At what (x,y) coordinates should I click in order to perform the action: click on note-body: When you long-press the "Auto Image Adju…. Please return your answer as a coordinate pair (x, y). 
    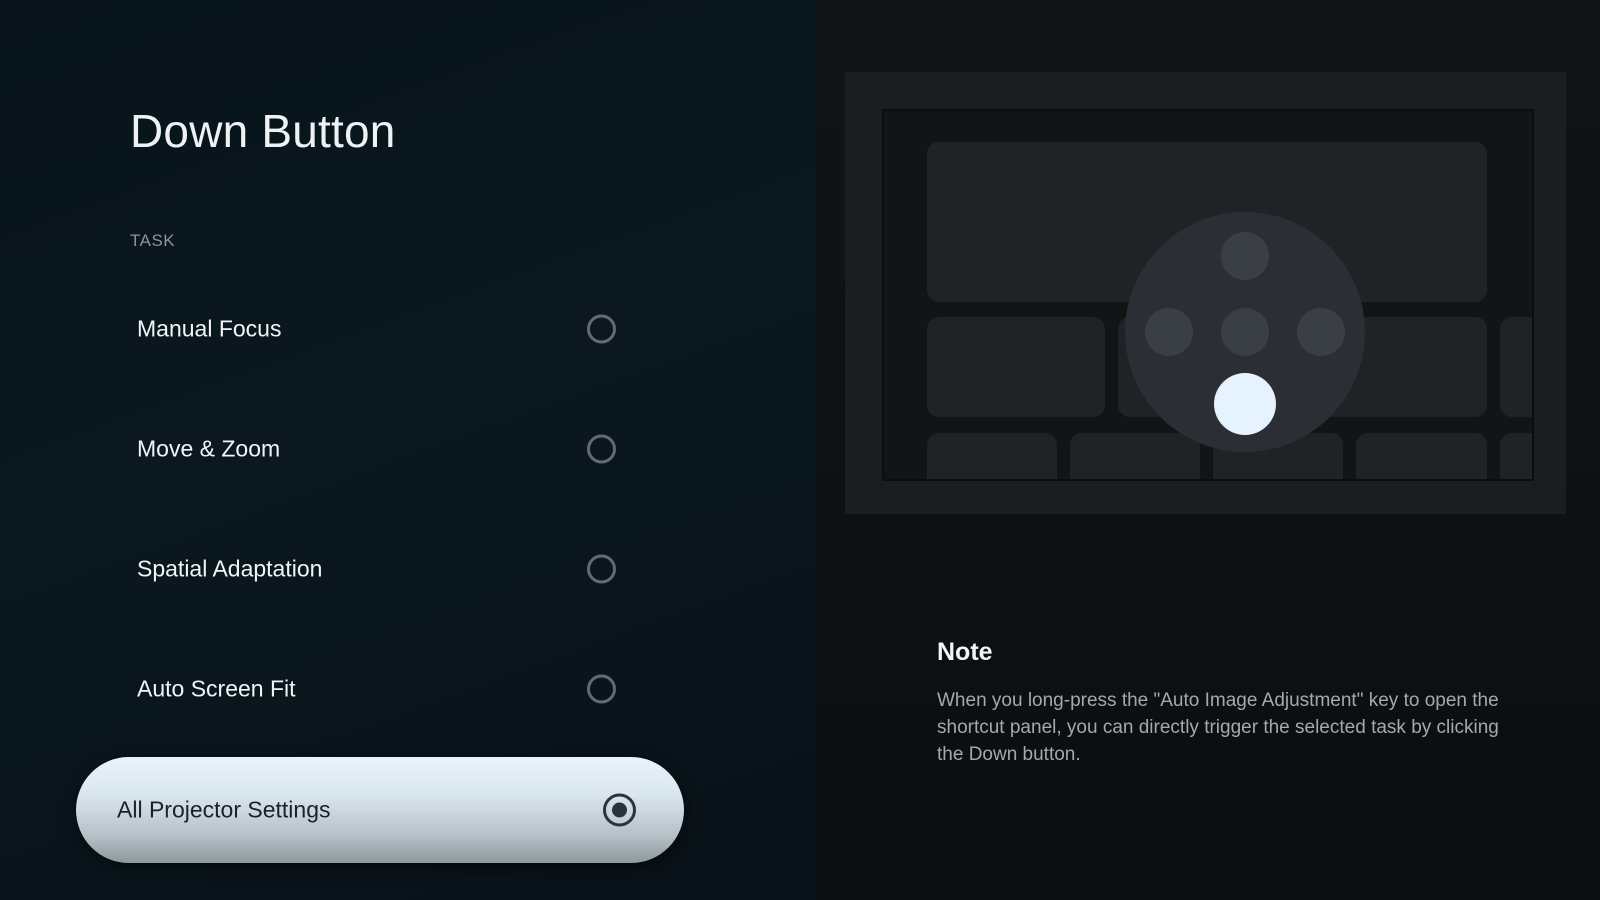
    Looking at the image, I should click on (1218, 727).